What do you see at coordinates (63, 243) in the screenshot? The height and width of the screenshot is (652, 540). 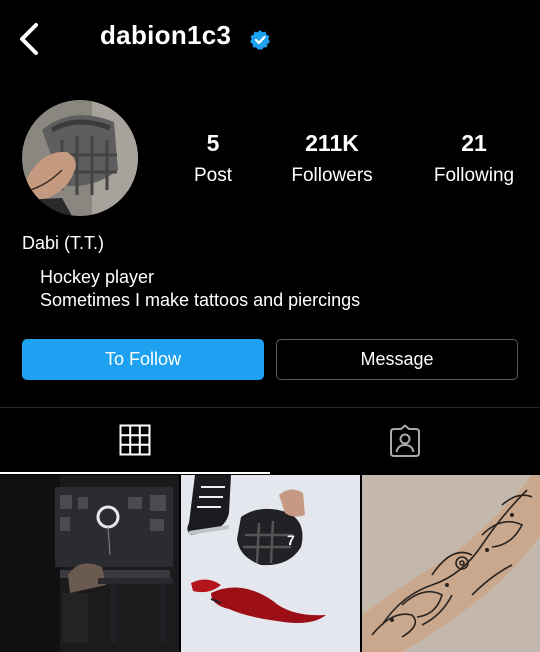 I see `profile-full-name: Dabi (T.T.)` at bounding box center [63, 243].